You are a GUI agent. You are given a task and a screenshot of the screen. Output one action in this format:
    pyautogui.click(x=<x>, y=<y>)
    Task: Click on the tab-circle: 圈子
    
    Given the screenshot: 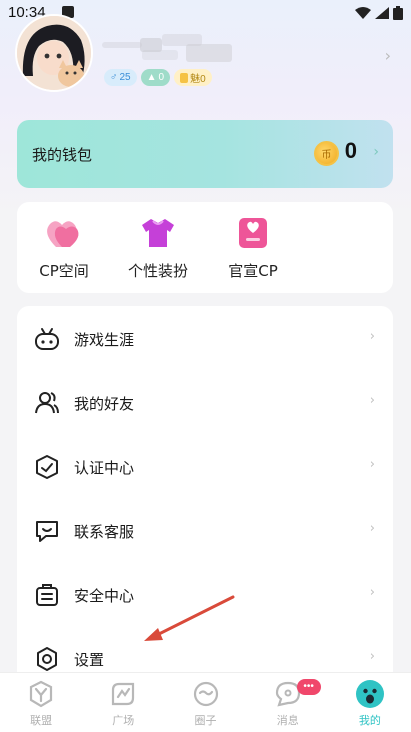 What is the action you would take?
    pyautogui.click(x=205, y=702)
    